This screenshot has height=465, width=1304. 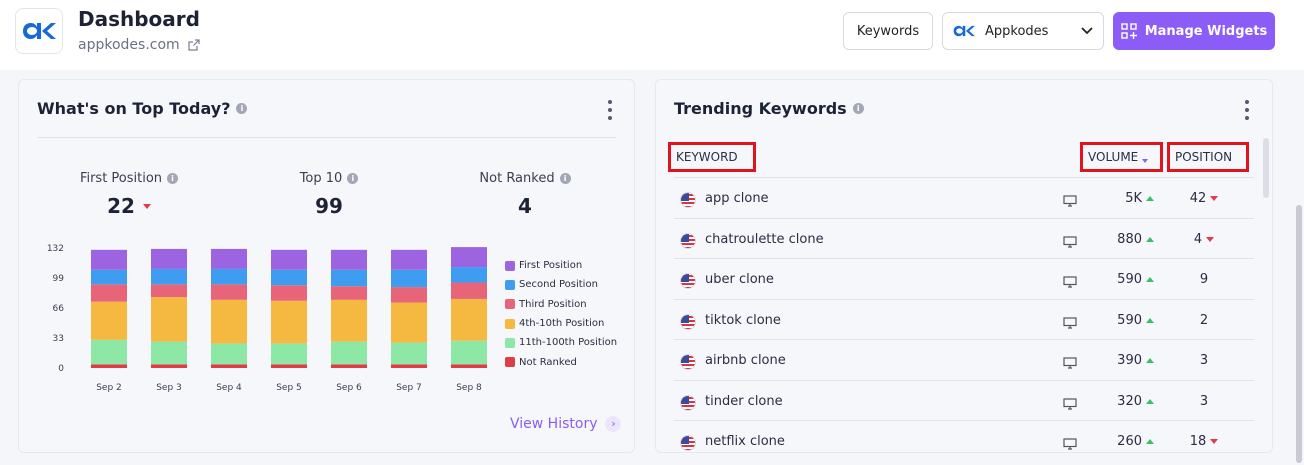 I want to click on column-volume: VOLUME, so click(x=1121, y=157).